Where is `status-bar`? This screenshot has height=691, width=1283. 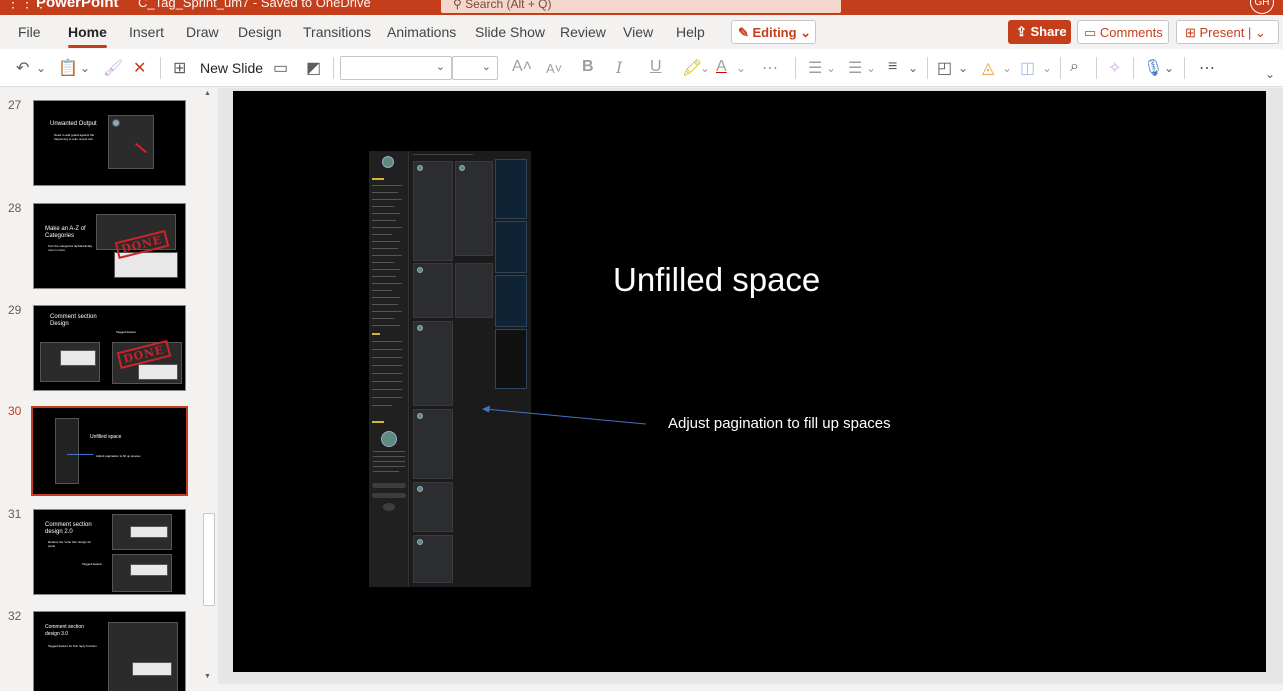
status-bar is located at coordinates (750, 687).